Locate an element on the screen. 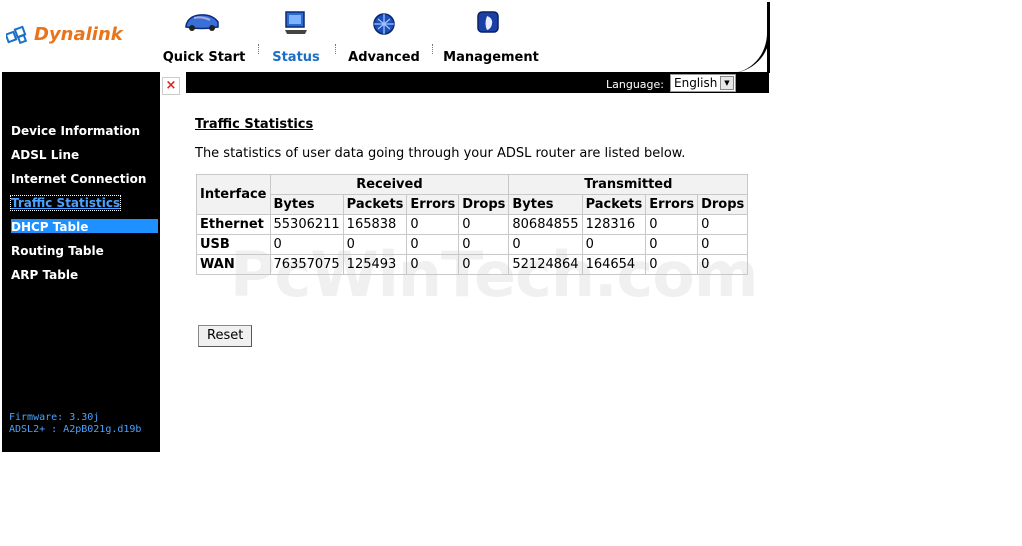 This screenshot has width=1022, height=546. firmware-info: Firmware: 3.30j ADSL2+ : A2pB021g.d19b is located at coordinates (75, 424).